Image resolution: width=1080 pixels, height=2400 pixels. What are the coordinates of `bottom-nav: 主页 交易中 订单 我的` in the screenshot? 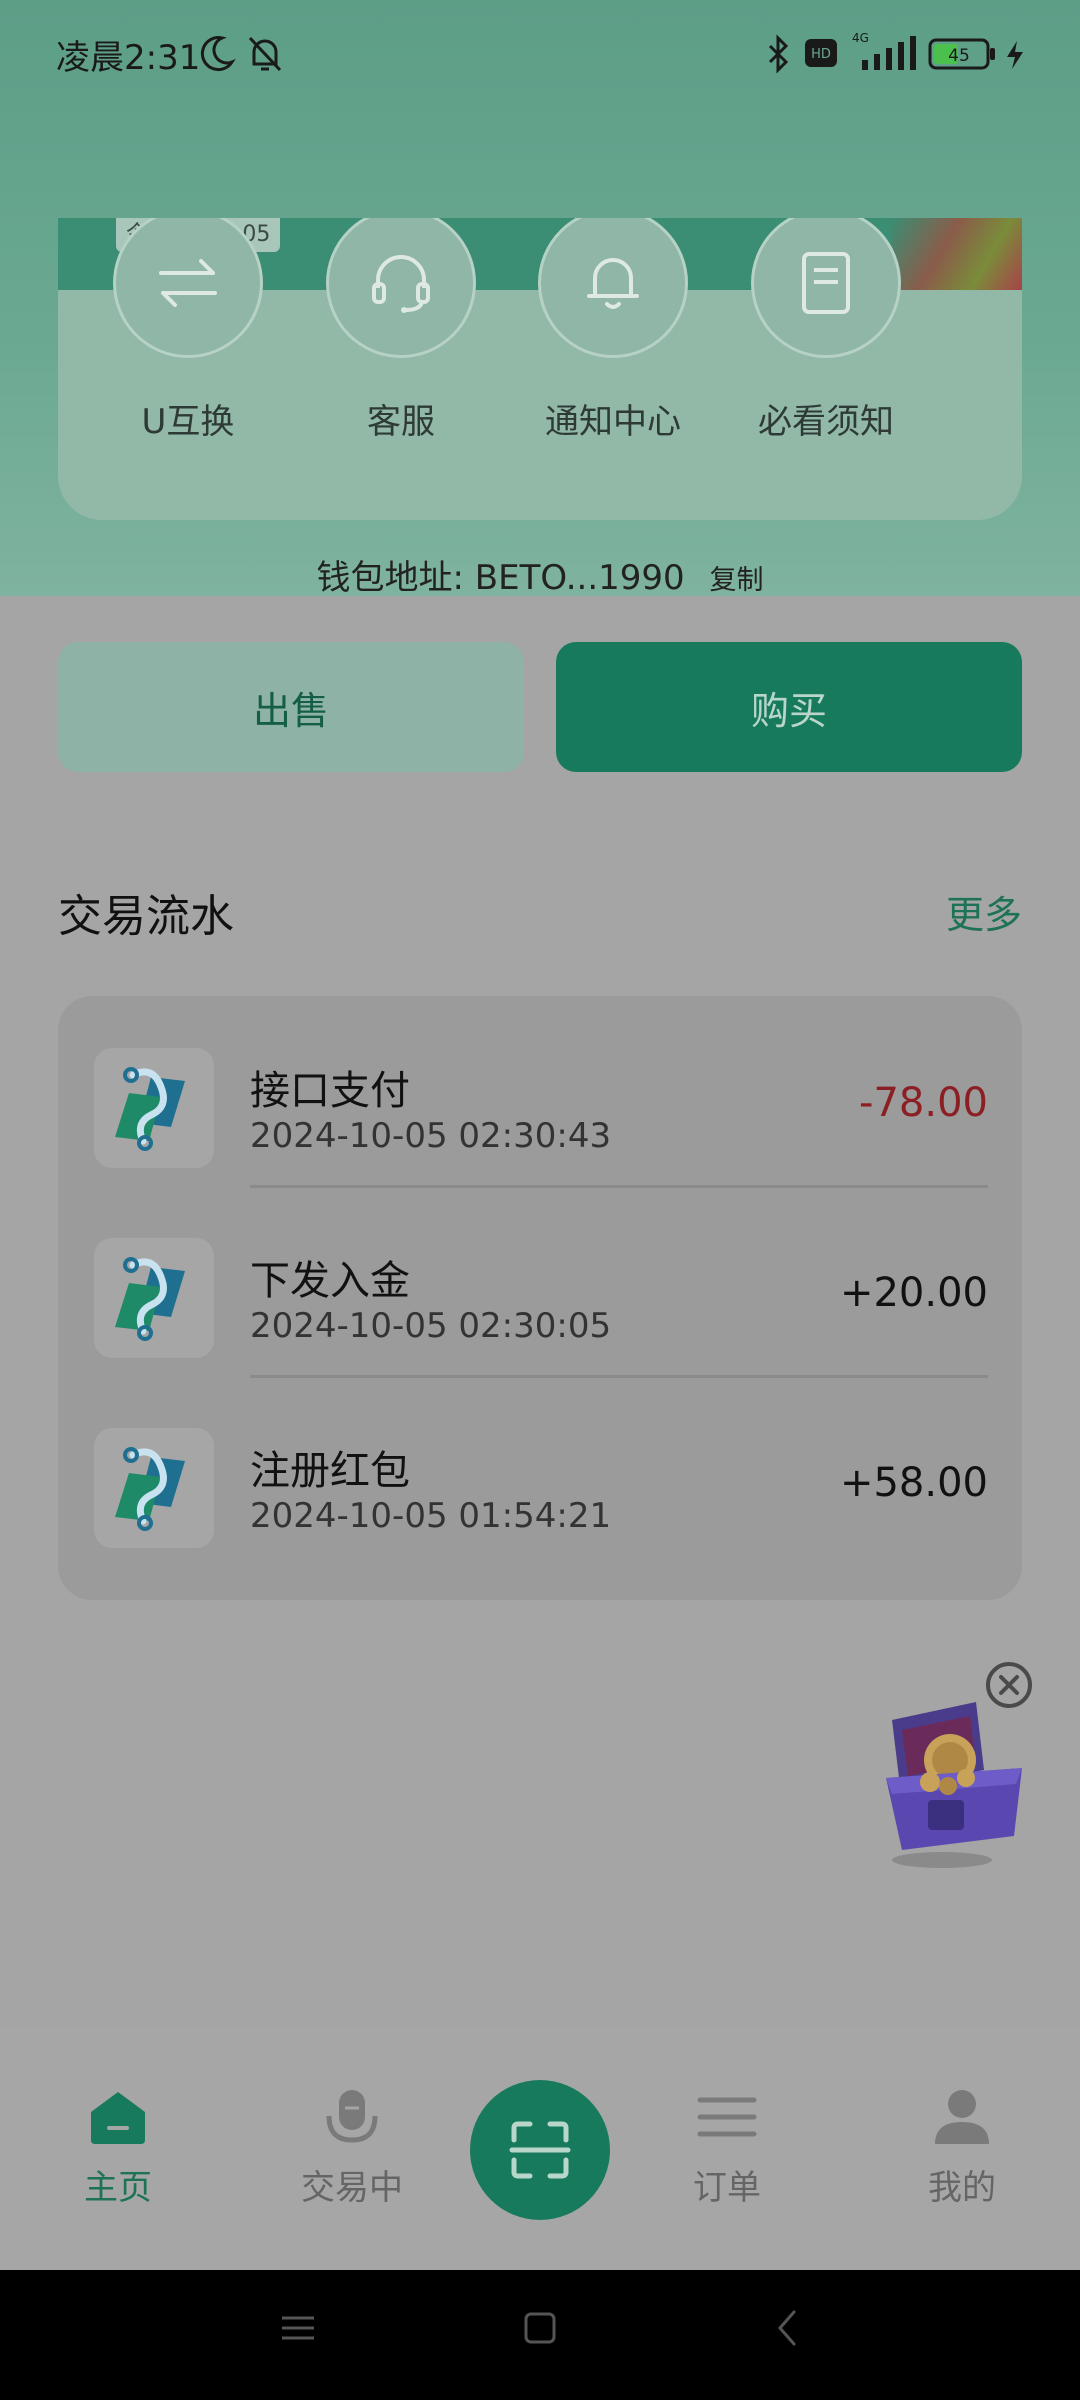 It's located at (540, 2149).